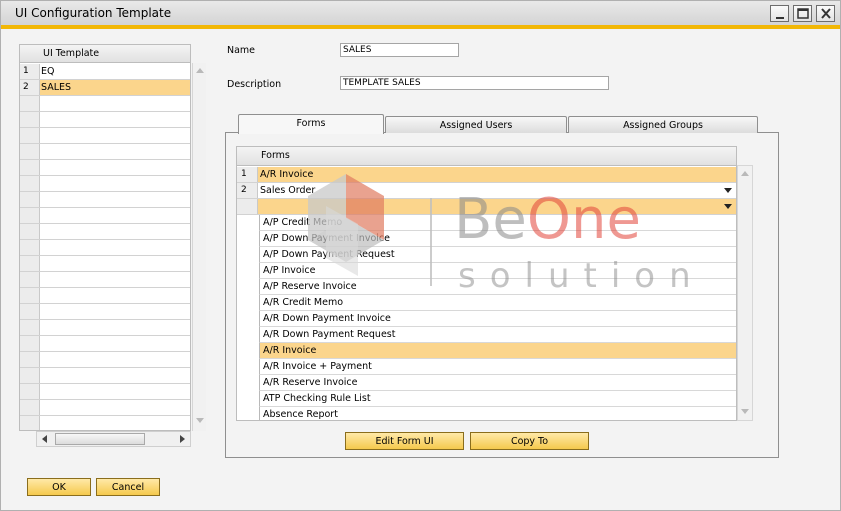 This screenshot has width=841, height=511. What do you see at coordinates (497, 223) in the screenshot?
I see `dropdown-option: A/P Credit Memo` at bounding box center [497, 223].